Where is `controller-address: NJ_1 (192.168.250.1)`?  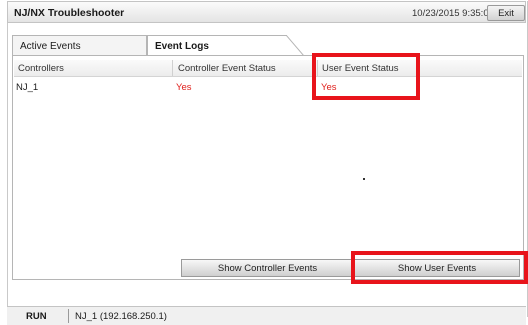 controller-address: NJ_1 (192.168.250.1) is located at coordinates (121, 316).